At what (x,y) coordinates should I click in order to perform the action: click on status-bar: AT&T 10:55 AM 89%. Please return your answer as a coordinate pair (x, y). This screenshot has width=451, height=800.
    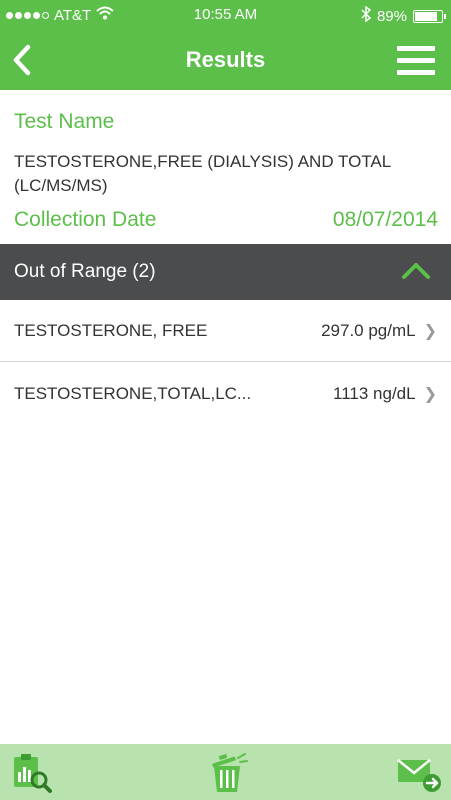
    Looking at the image, I should click on (225, 15).